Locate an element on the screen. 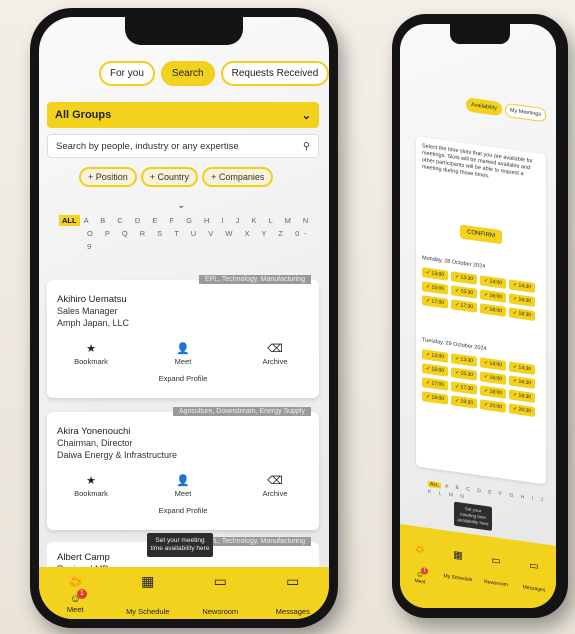 This screenshot has height=634, width=575. alphabet-row-1: A B C D E F G H I J K L M N is located at coordinates (199, 220).